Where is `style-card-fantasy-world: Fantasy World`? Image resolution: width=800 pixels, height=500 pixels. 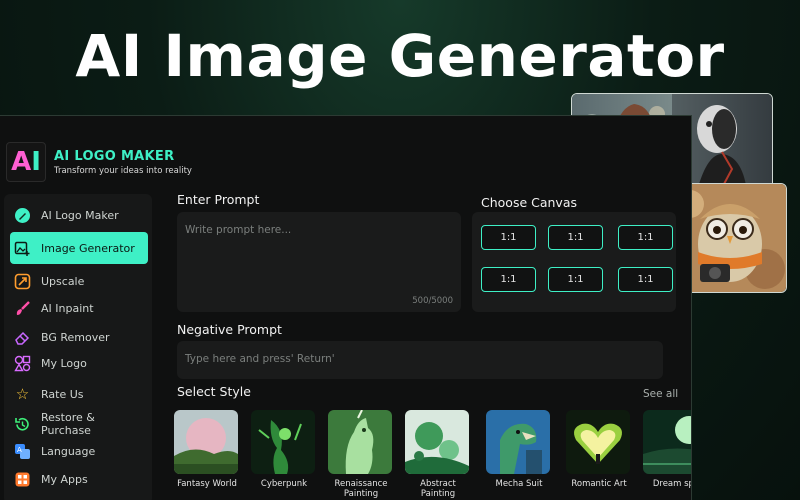 style-card-fantasy-world: Fantasy World is located at coordinates (207, 449).